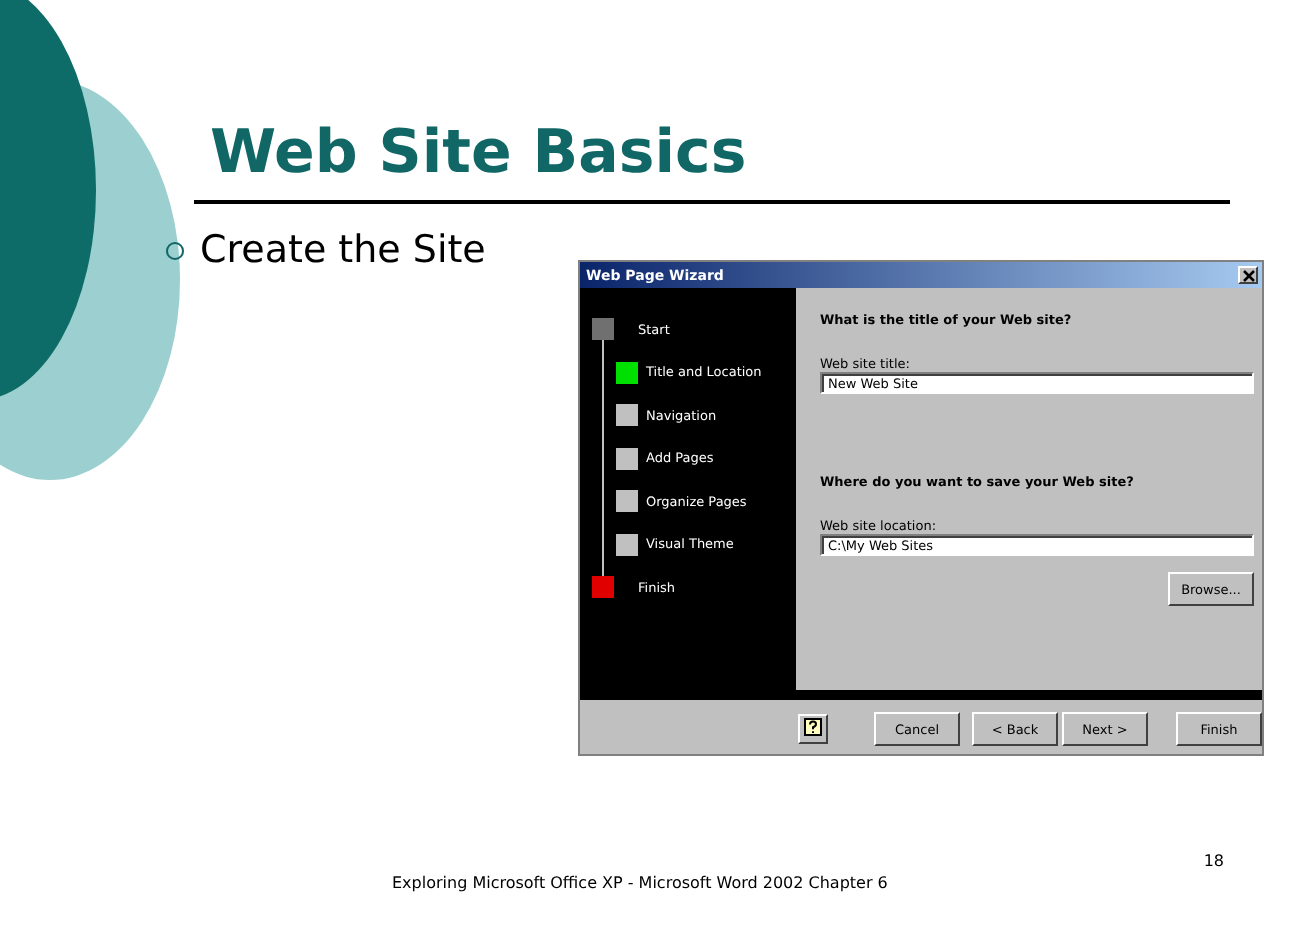 This screenshot has width=1296, height=936. Describe the element at coordinates (641, 883) in the screenshot. I see `footer-text: Exploring Microsoft Office XP - Microsoft Word 2002 Chapter 6` at that location.